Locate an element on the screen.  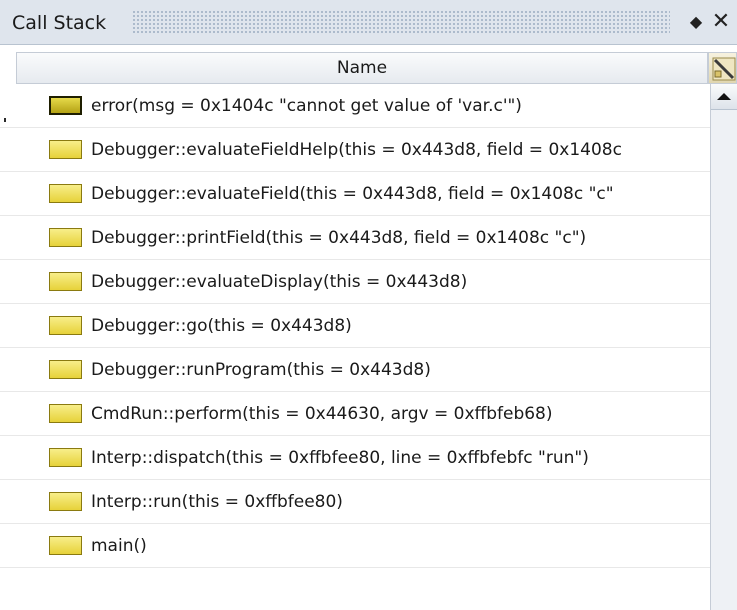
panel-title: Call Stack is located at coordinates (59, 23).